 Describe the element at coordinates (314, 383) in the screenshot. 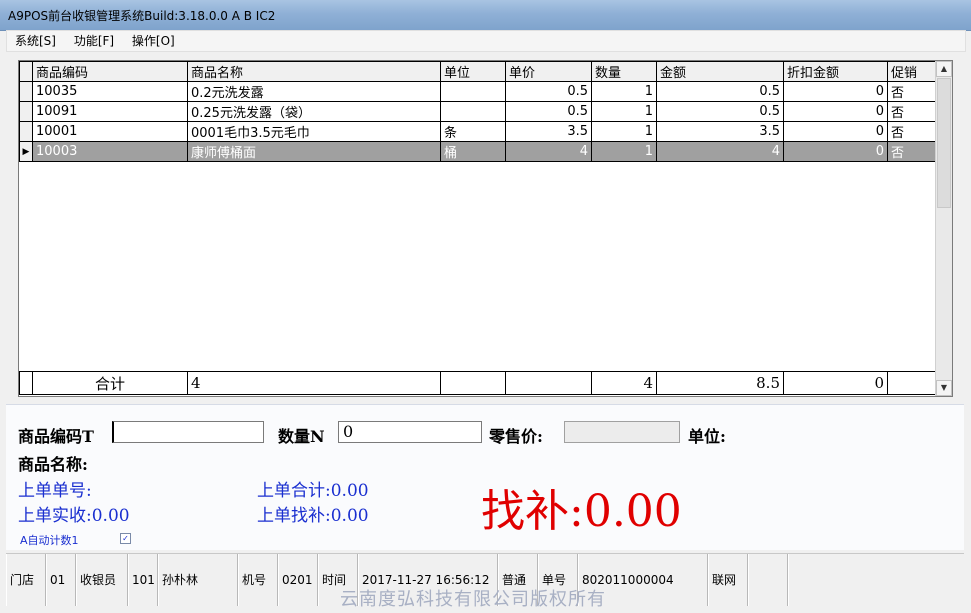

I see `totals-count: 4` at that location.